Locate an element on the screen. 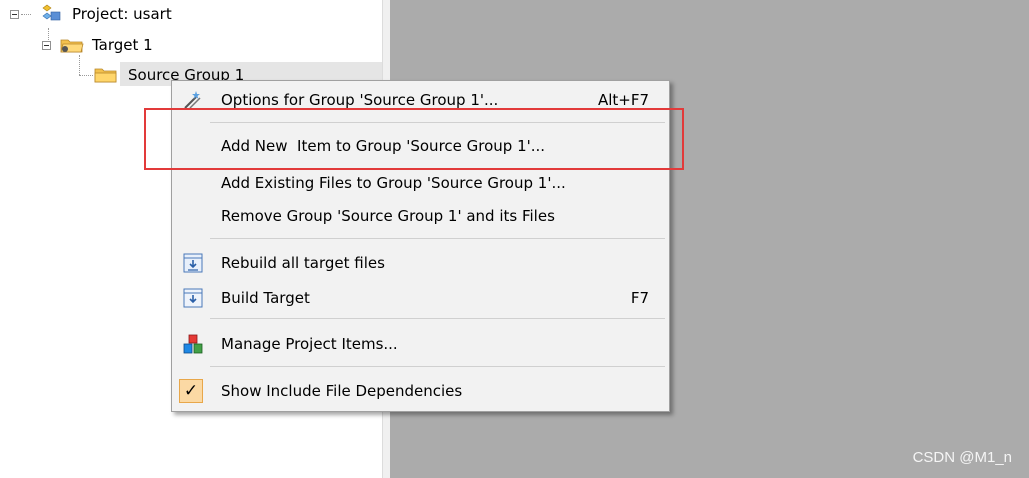 The image size is (1029, 478). menu-item-shortcut: F7 is located at coordinates (639, 298).